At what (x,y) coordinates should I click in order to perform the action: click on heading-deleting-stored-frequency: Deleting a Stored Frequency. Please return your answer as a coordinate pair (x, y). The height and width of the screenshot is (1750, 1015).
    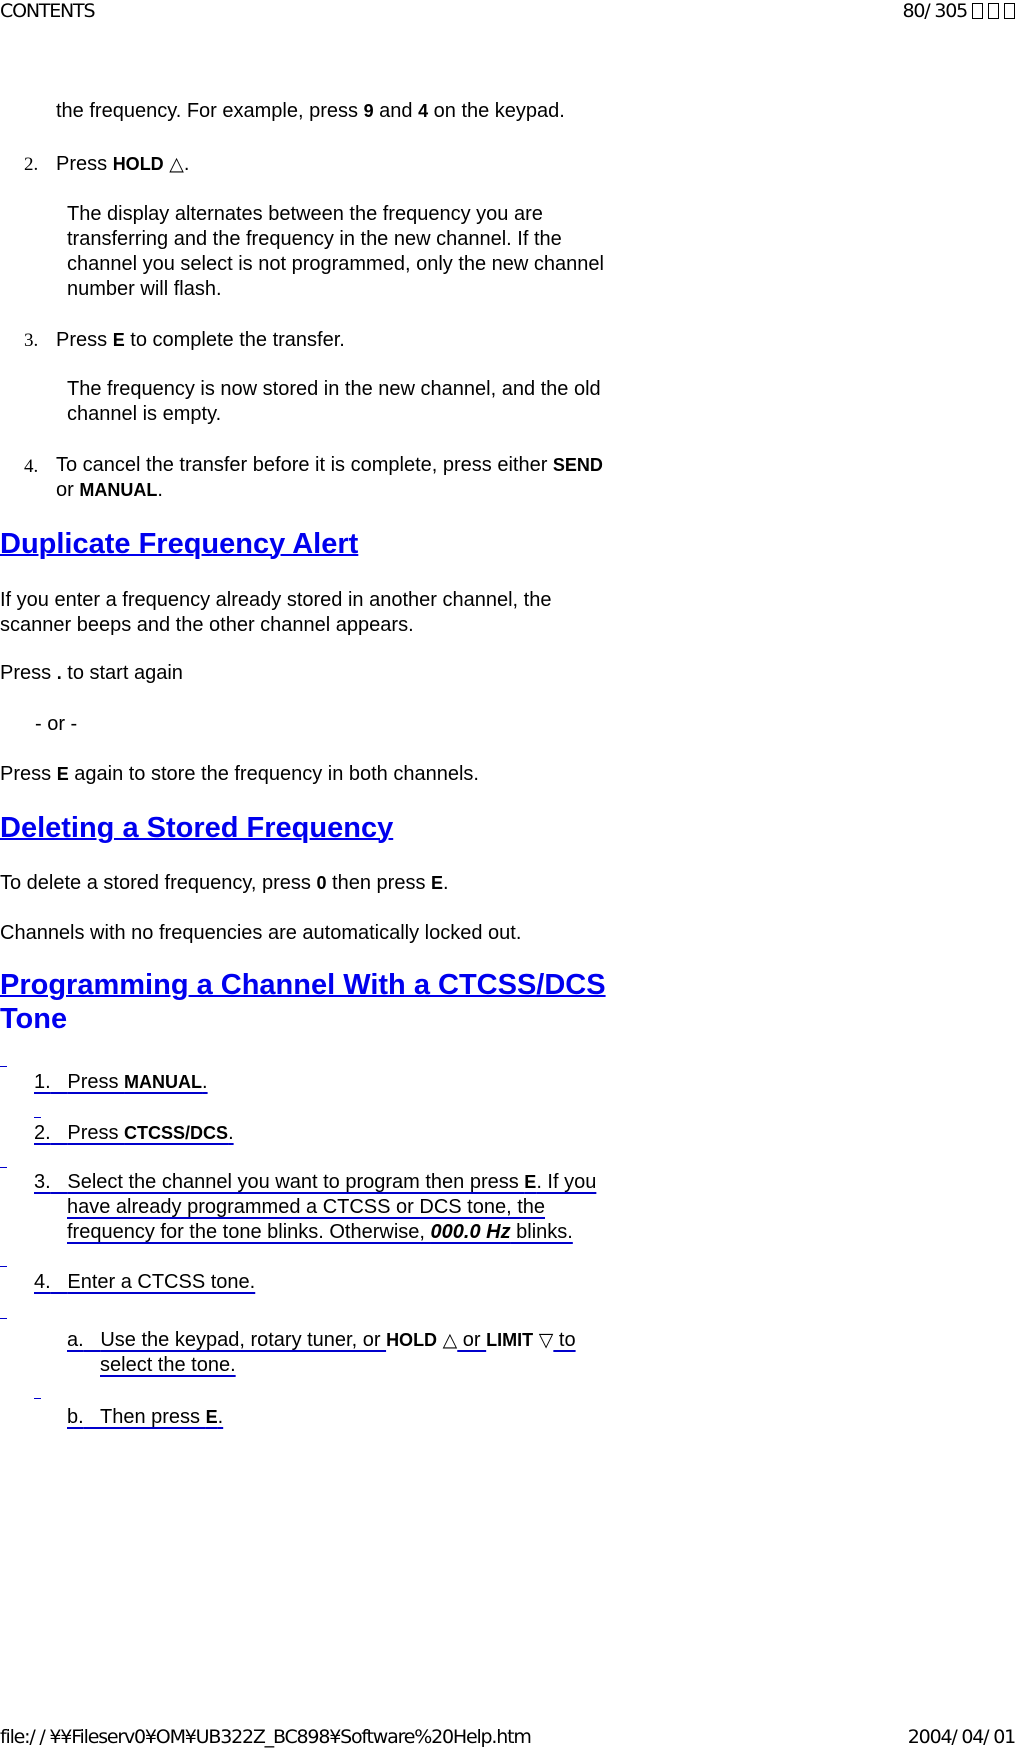
    Looking at the image, I should click on (196, 828).